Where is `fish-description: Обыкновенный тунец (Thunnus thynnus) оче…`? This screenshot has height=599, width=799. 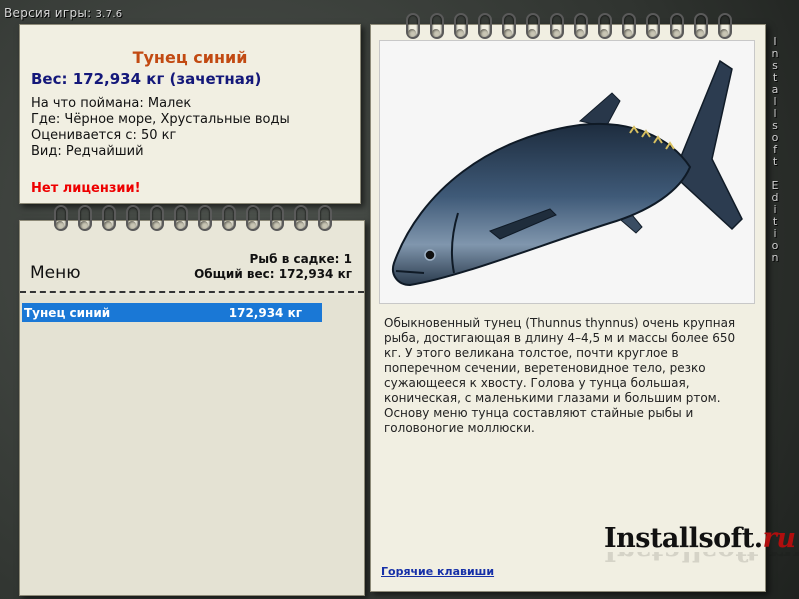
fish-description: Обыкновенный тунец (Thunnus thynnus) оче… is located at coordinates (560, 375).